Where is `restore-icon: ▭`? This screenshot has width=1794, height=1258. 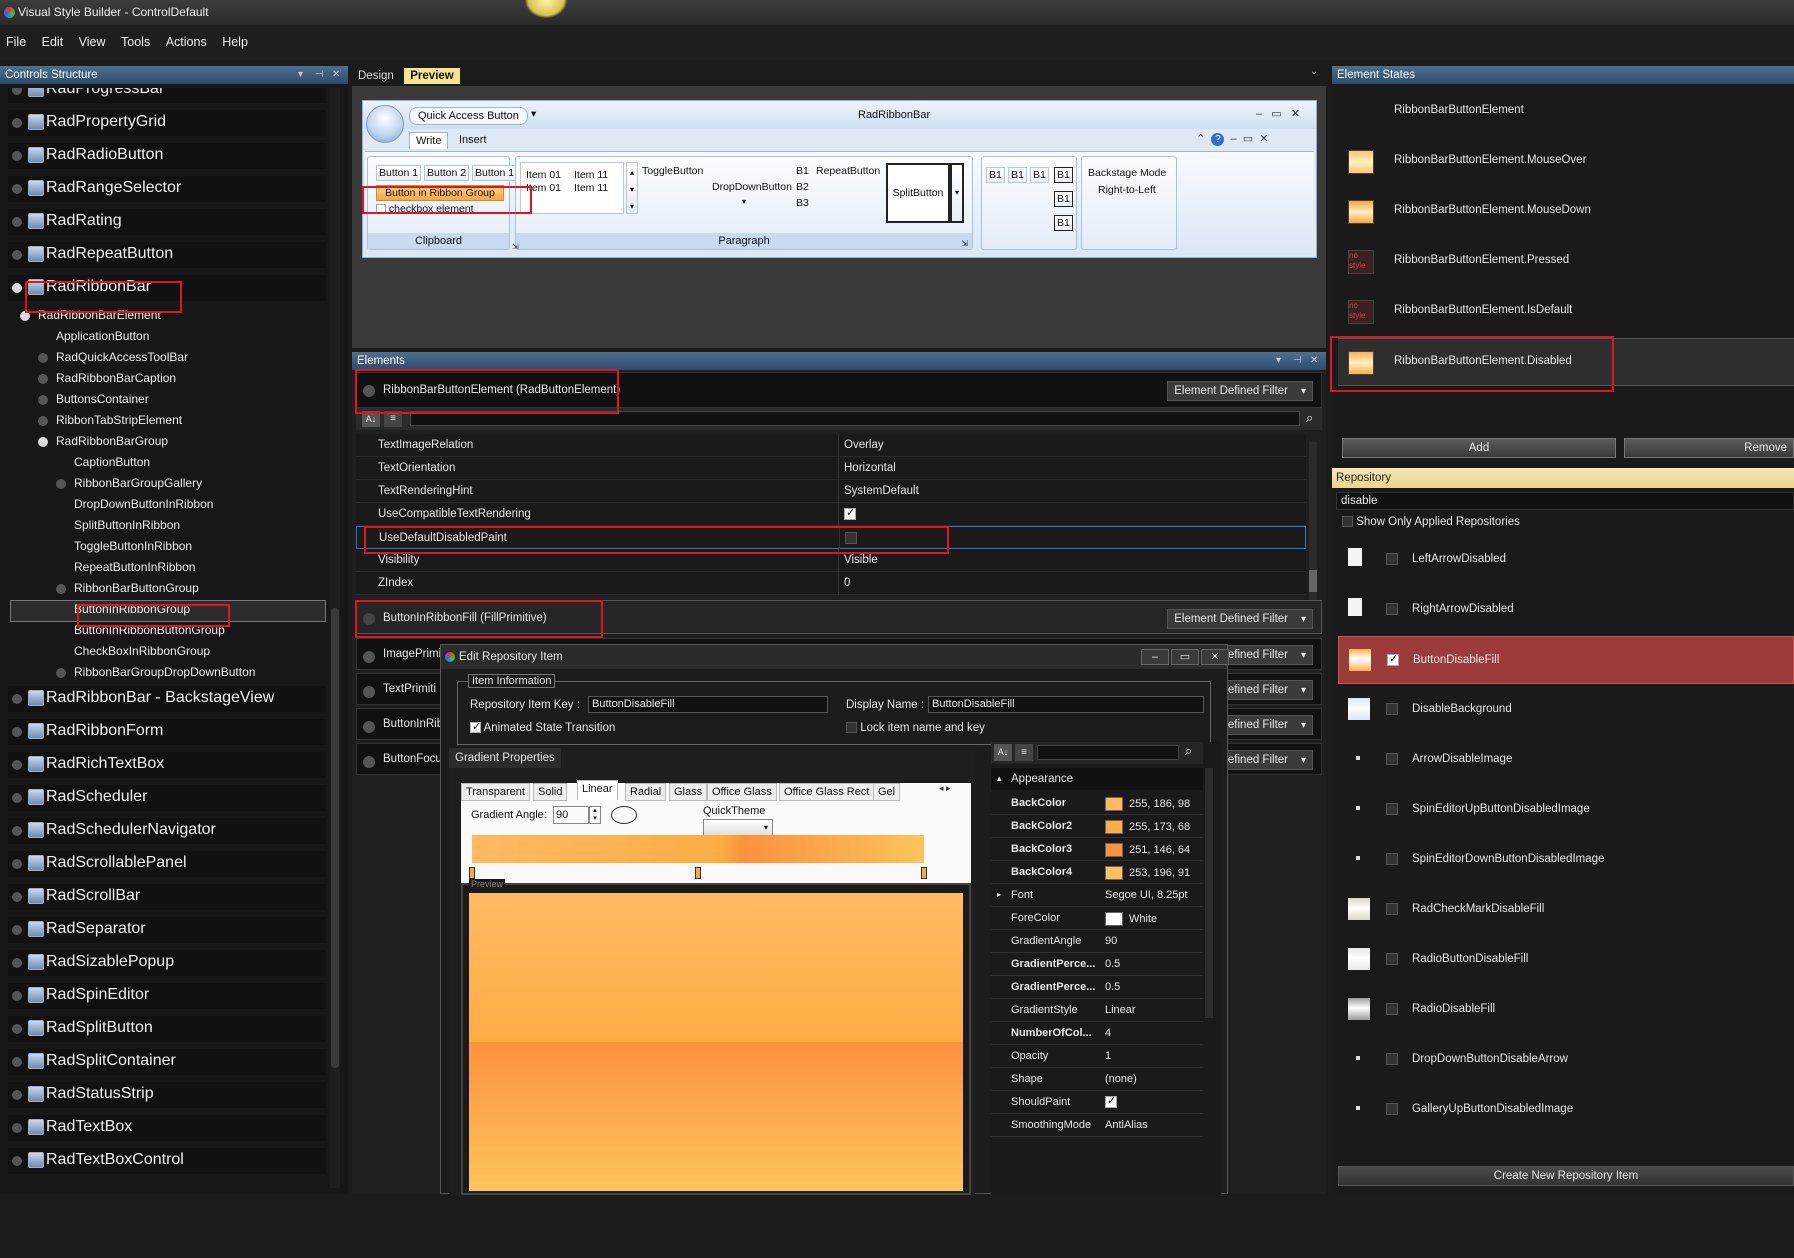 restore-icon: ▭ is located at coordinates (1248, 139).